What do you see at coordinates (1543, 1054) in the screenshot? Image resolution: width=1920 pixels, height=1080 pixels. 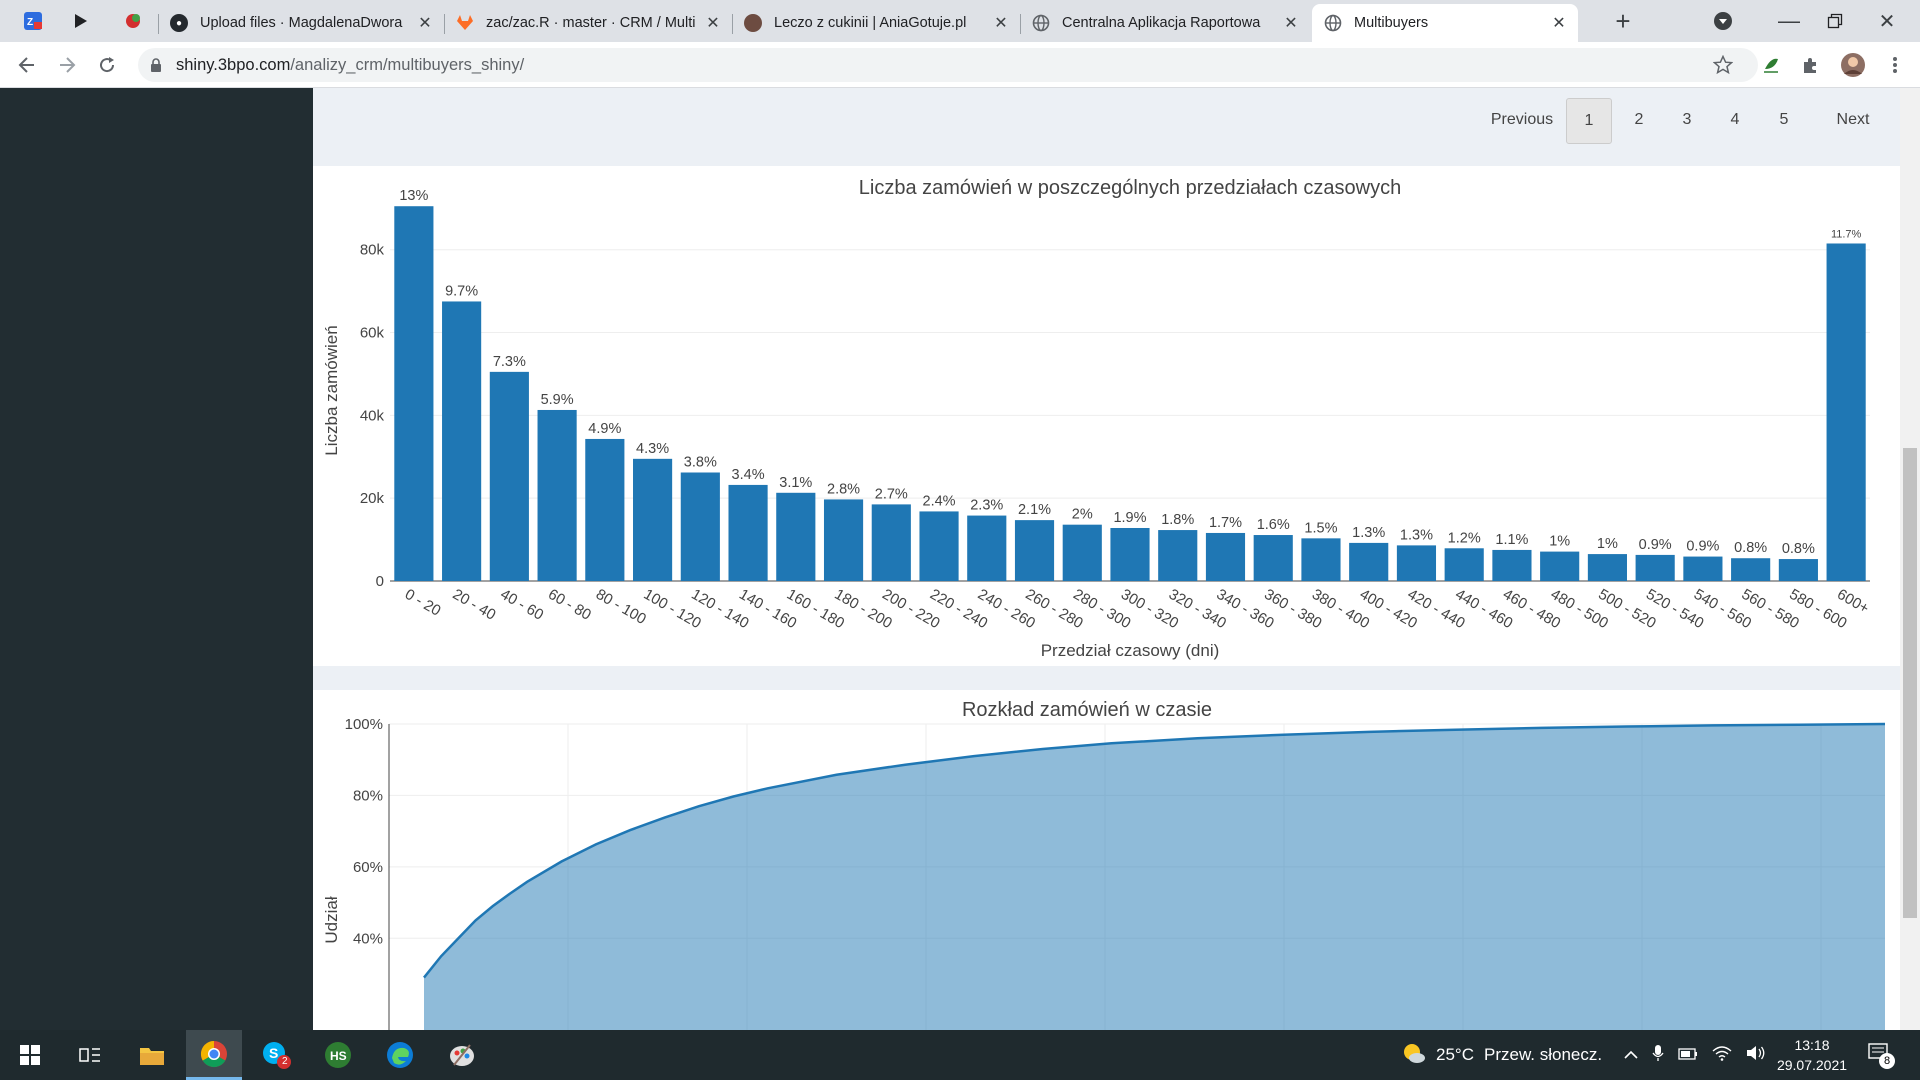 I see `weather-description: Przew. słonecz.` at bounding box center [1543, 1054].